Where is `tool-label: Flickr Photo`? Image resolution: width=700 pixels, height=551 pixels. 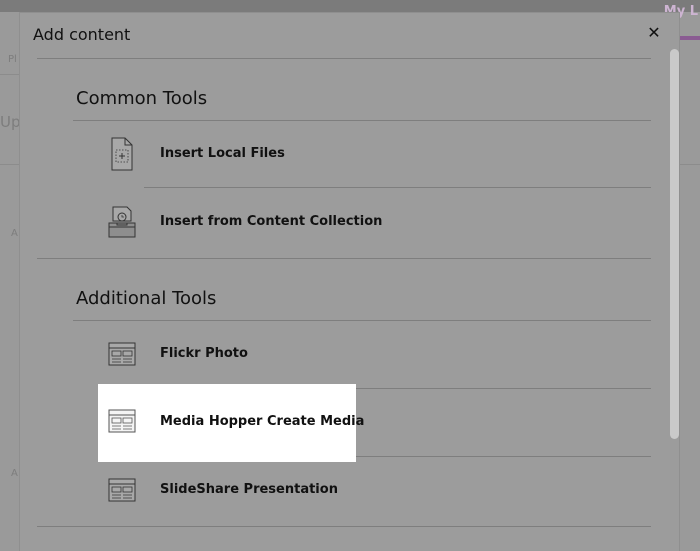
tool-label: Flickr Photo is located at coordinates (204, 353).